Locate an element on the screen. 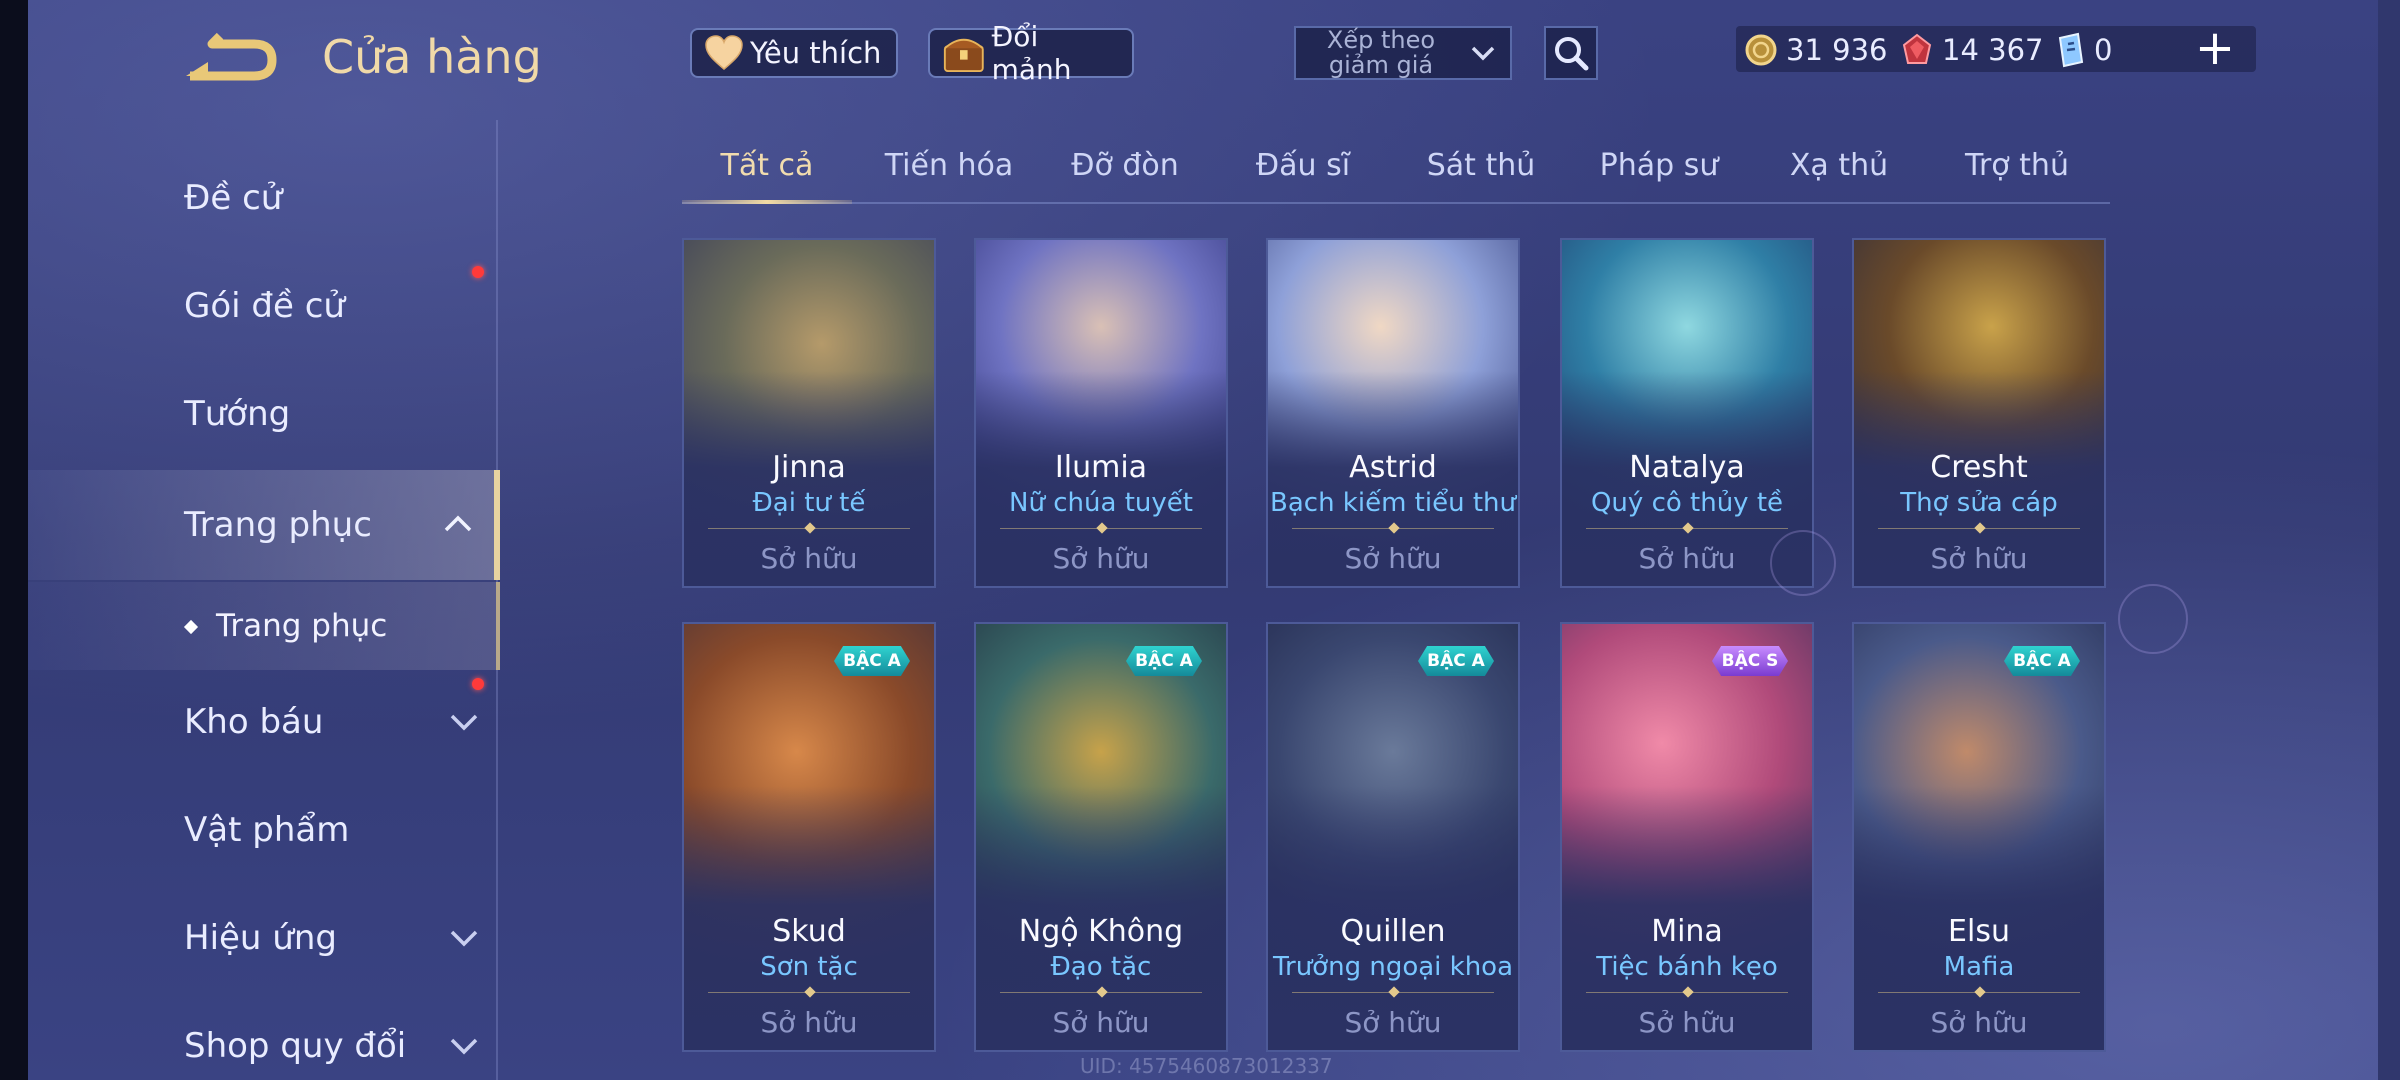 The width and height of the screenshot is (2400, 1080). bullet-icon is located at coordinates (191, 627).